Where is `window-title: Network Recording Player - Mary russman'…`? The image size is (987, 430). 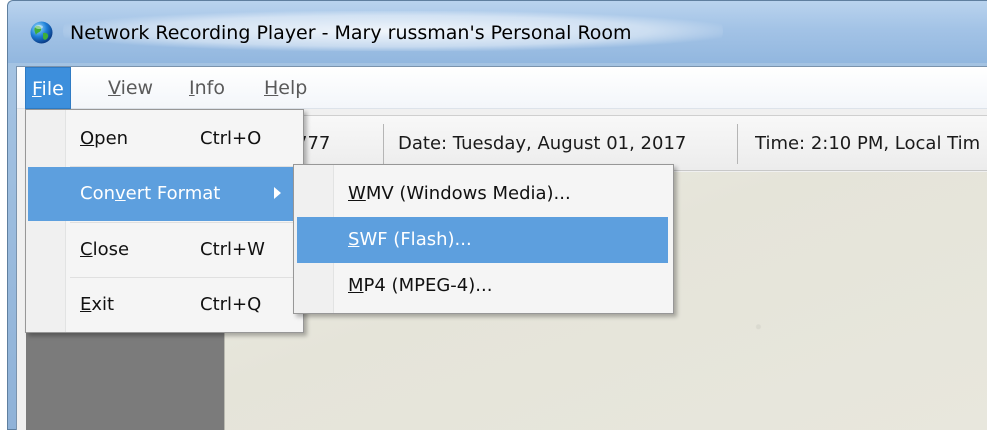 window-title: Network Recording Player - Mary russman'… is located at coordinates (351, 33).